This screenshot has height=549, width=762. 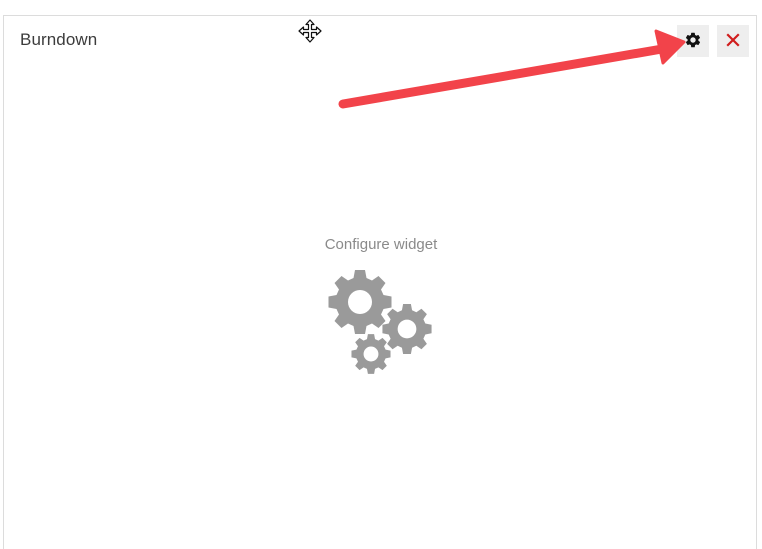 What do you see at coordinates (59, 39) in the screenshot?
I see `widget-title: Burndown` at bounding box center [59, 39].